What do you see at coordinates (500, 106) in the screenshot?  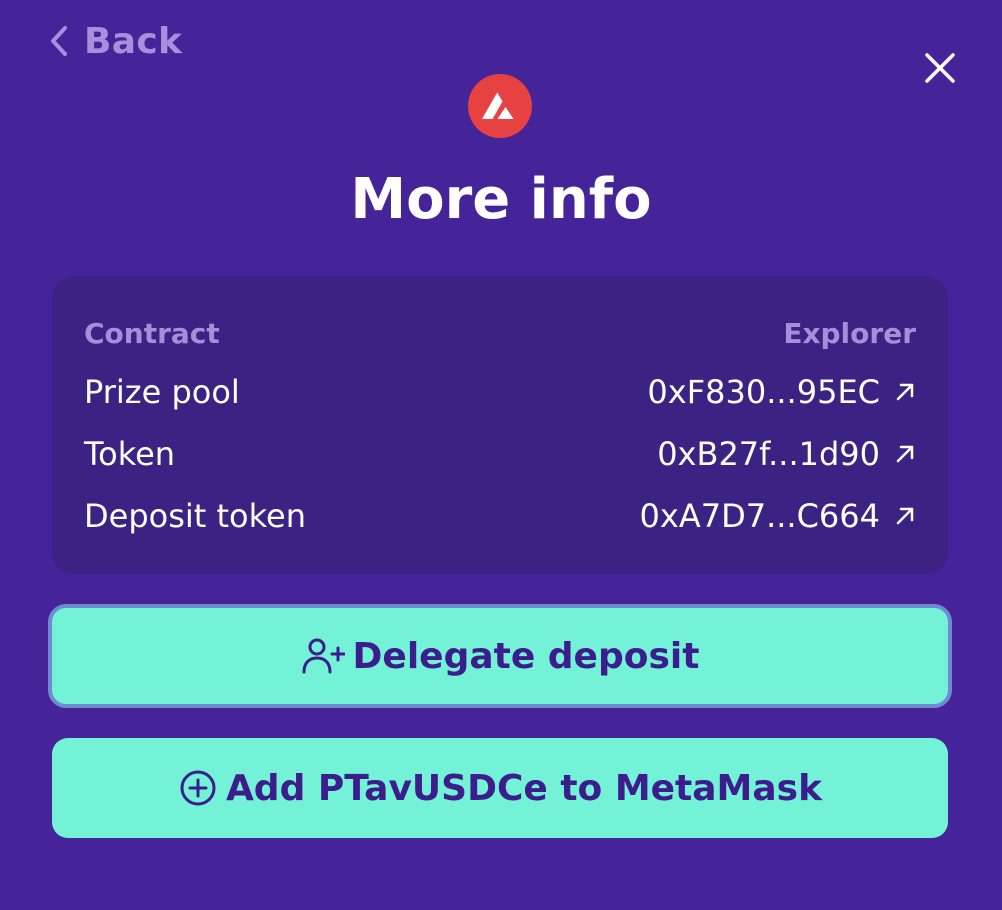 I see `avalanche-logo-icon` at bounding box center [500, 106].